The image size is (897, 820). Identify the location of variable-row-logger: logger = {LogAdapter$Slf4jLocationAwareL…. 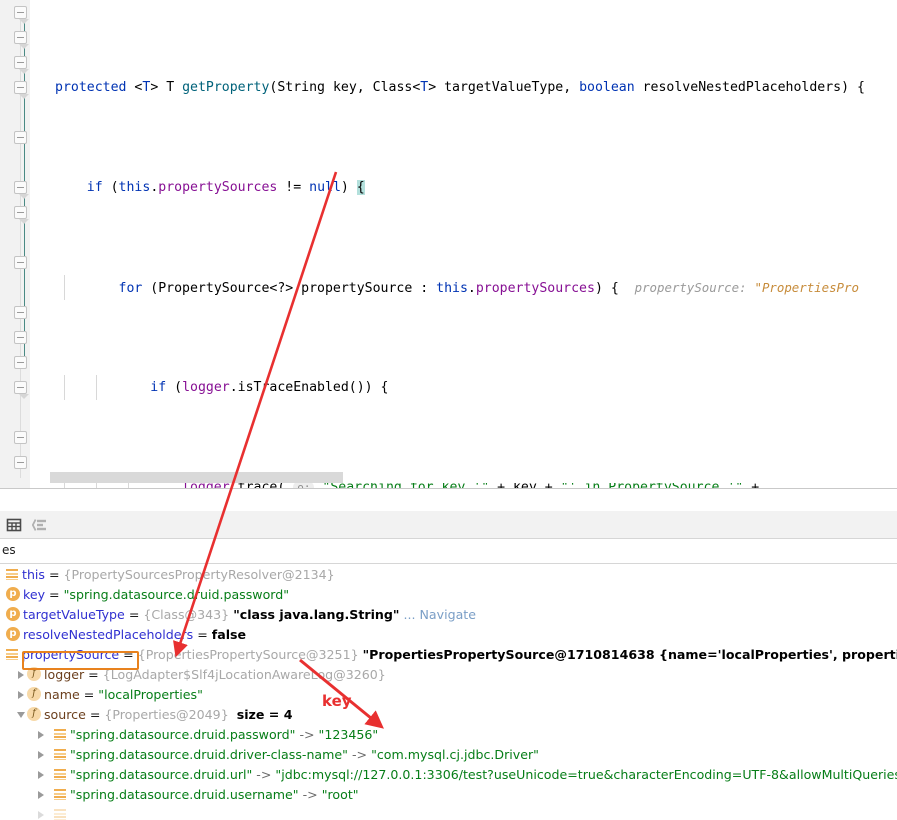
(448, 675).